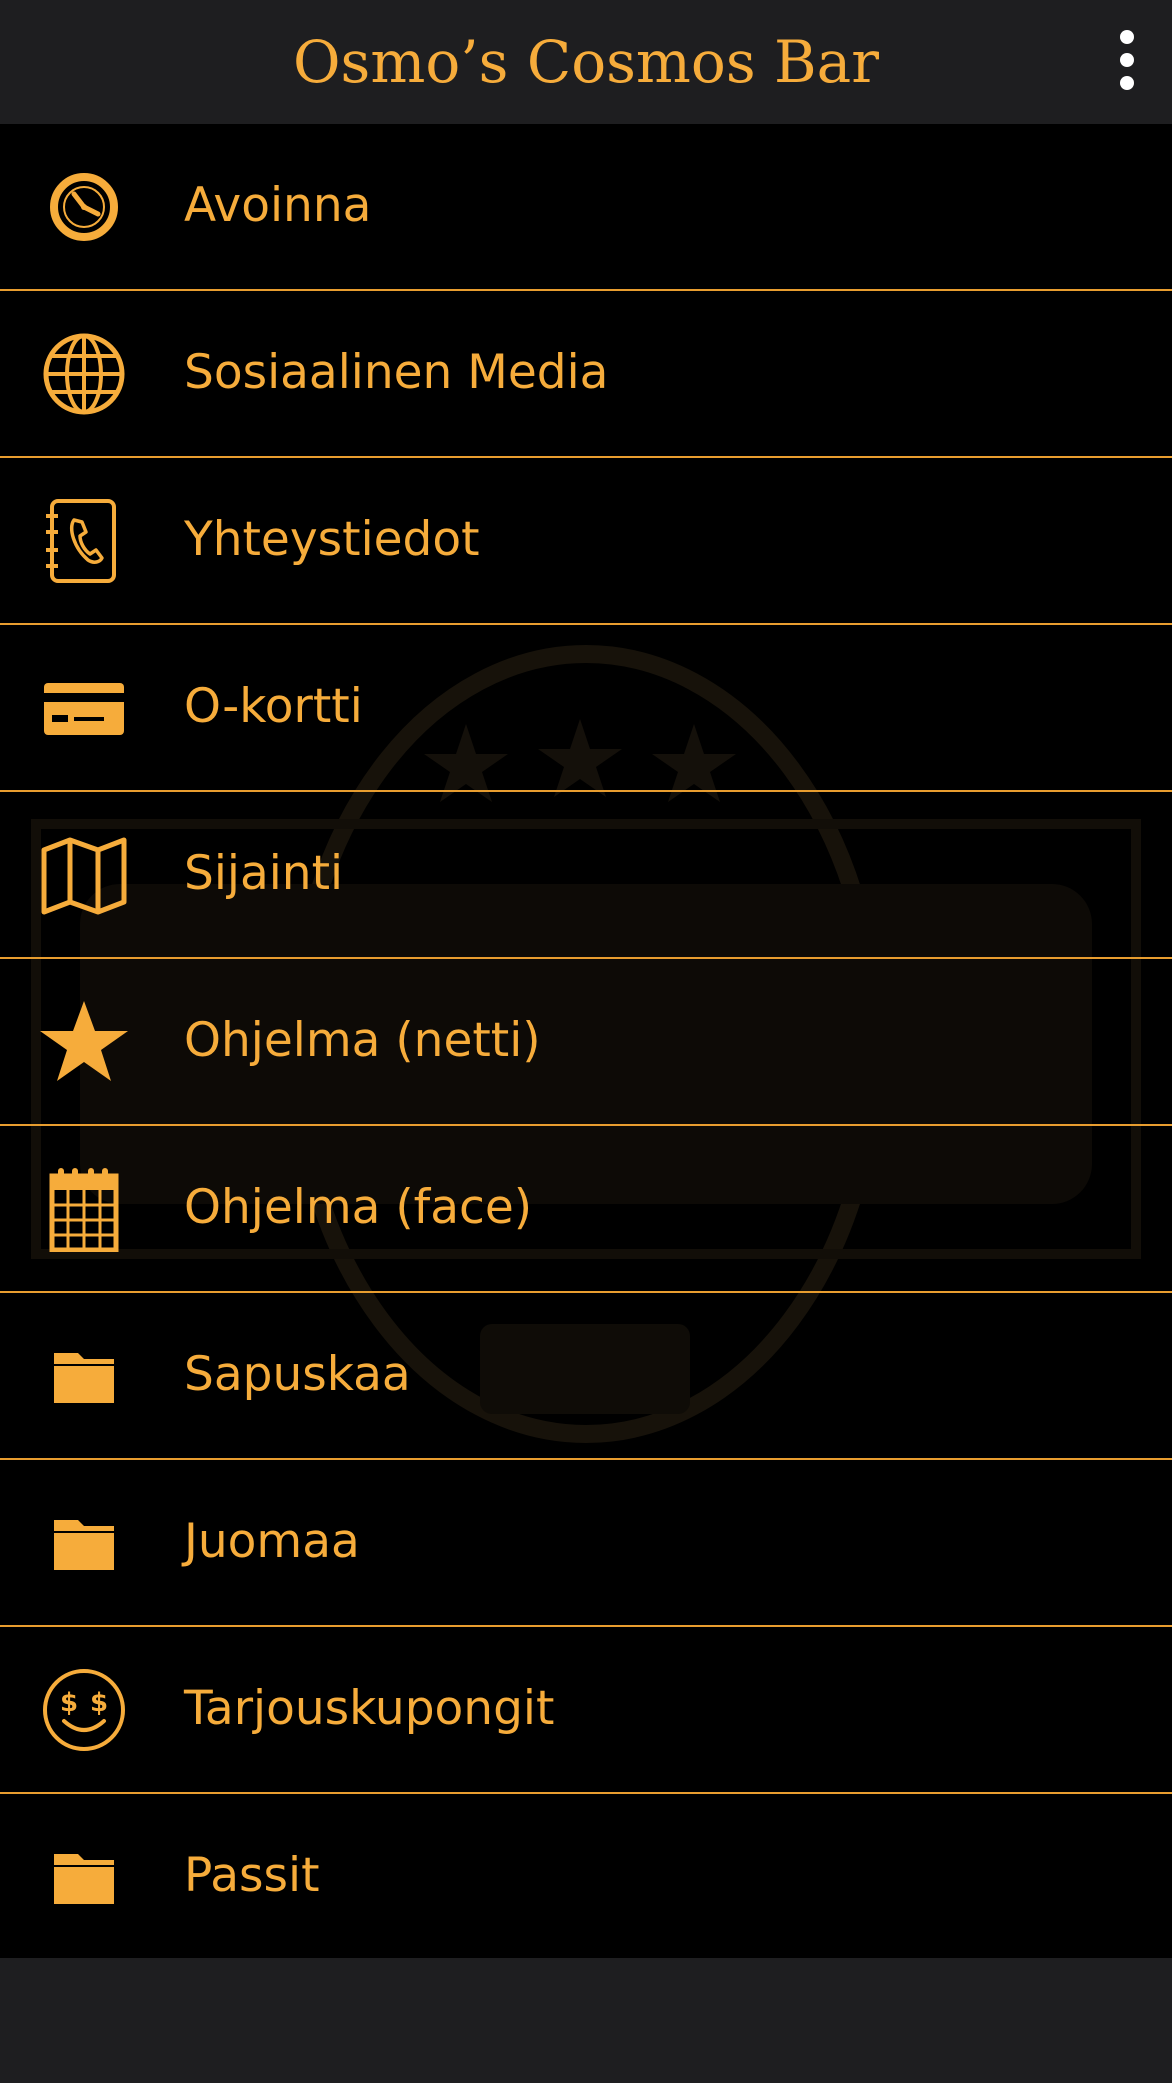 Image resolution: width=1172 pixels, height=2083 pixels. What do you see at coordinates (586, 1710) in the screenshot?
I see `menu-item-tarjouskupongit: $ $ Tarjouskupongit` at bounding box center [586, 1710].